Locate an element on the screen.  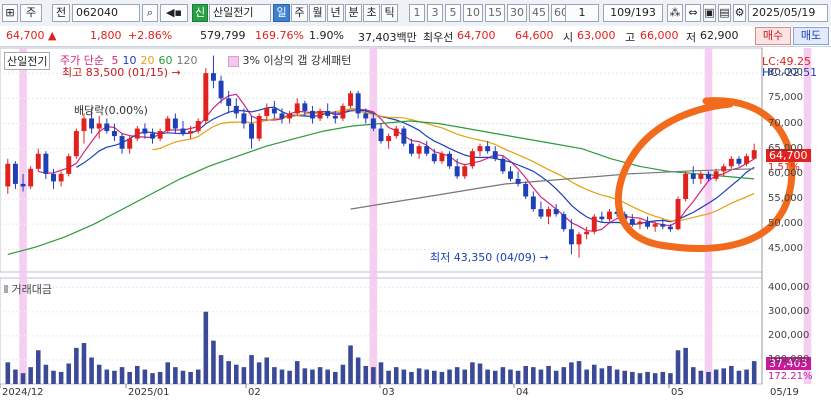
date-axis-label: 05/19 is located at coordinates (784, 392).